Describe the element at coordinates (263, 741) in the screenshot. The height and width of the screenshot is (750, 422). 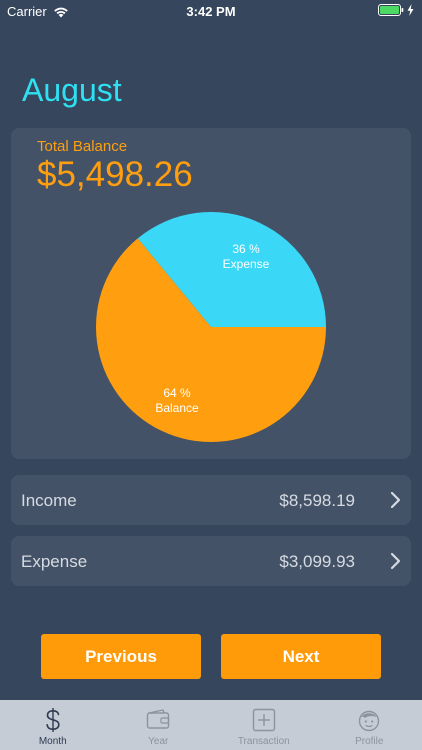
I see `tab-transaction-label: Transaction` at that location.